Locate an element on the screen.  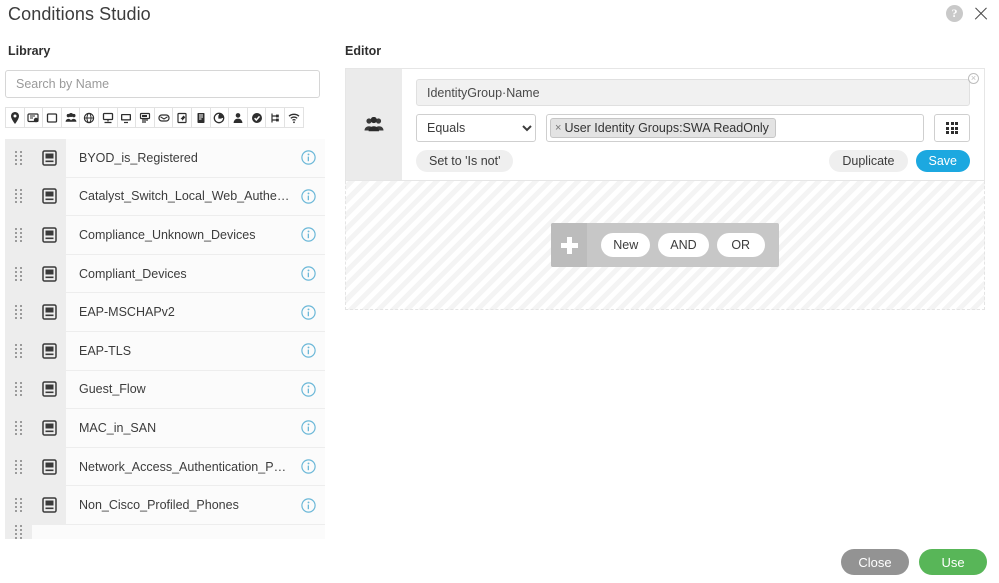
add-option-and: AND is located at coordinates (683, 245).